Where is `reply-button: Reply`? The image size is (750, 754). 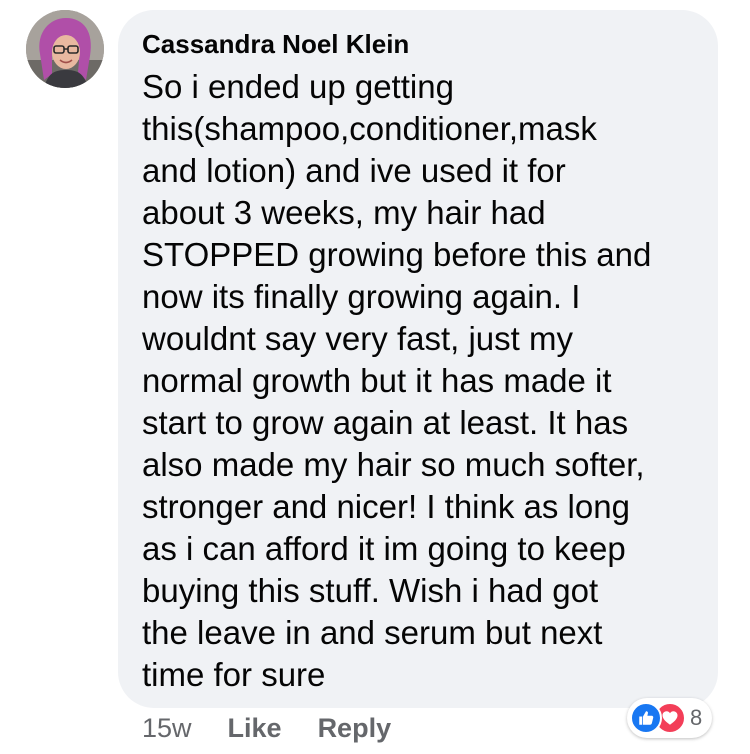 reply-button: Reply is located at coordinates (355, 728).